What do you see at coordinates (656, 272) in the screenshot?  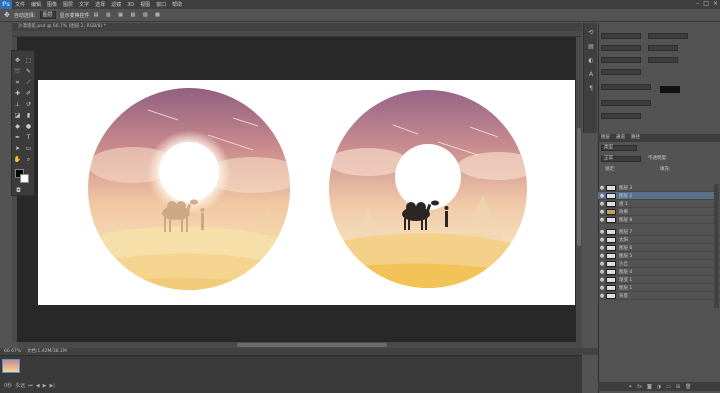 I see `layer-row: ● 图层 4` at bounding box center [656, 272].